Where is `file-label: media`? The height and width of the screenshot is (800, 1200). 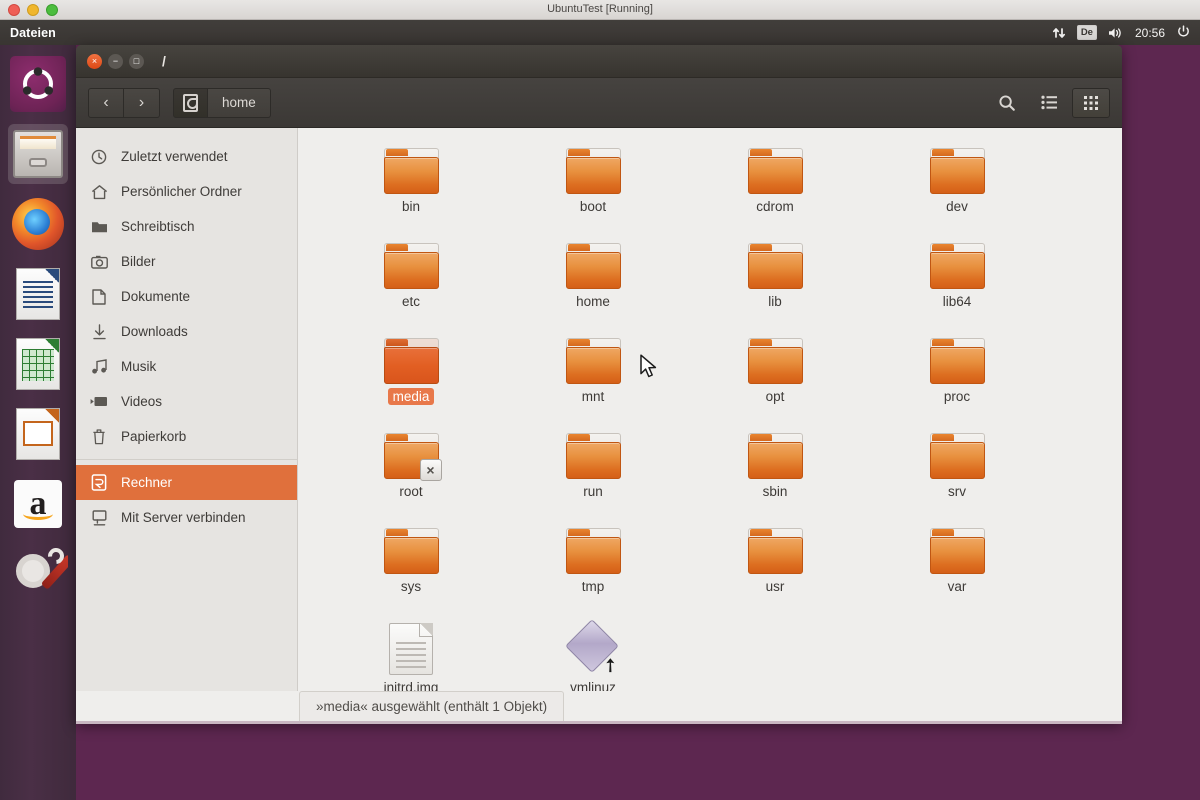
file-label: media is located at coordinates (411, 396).